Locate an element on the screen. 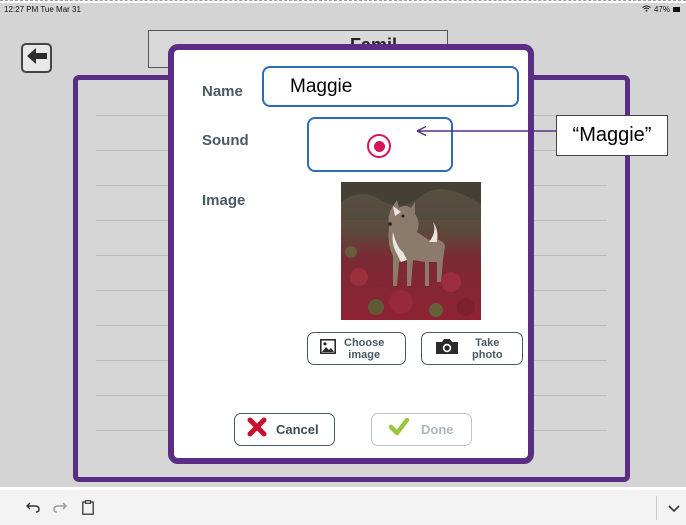 This screenshot has height=525, width=686. undo-icon is located at coordinates (33, 508).